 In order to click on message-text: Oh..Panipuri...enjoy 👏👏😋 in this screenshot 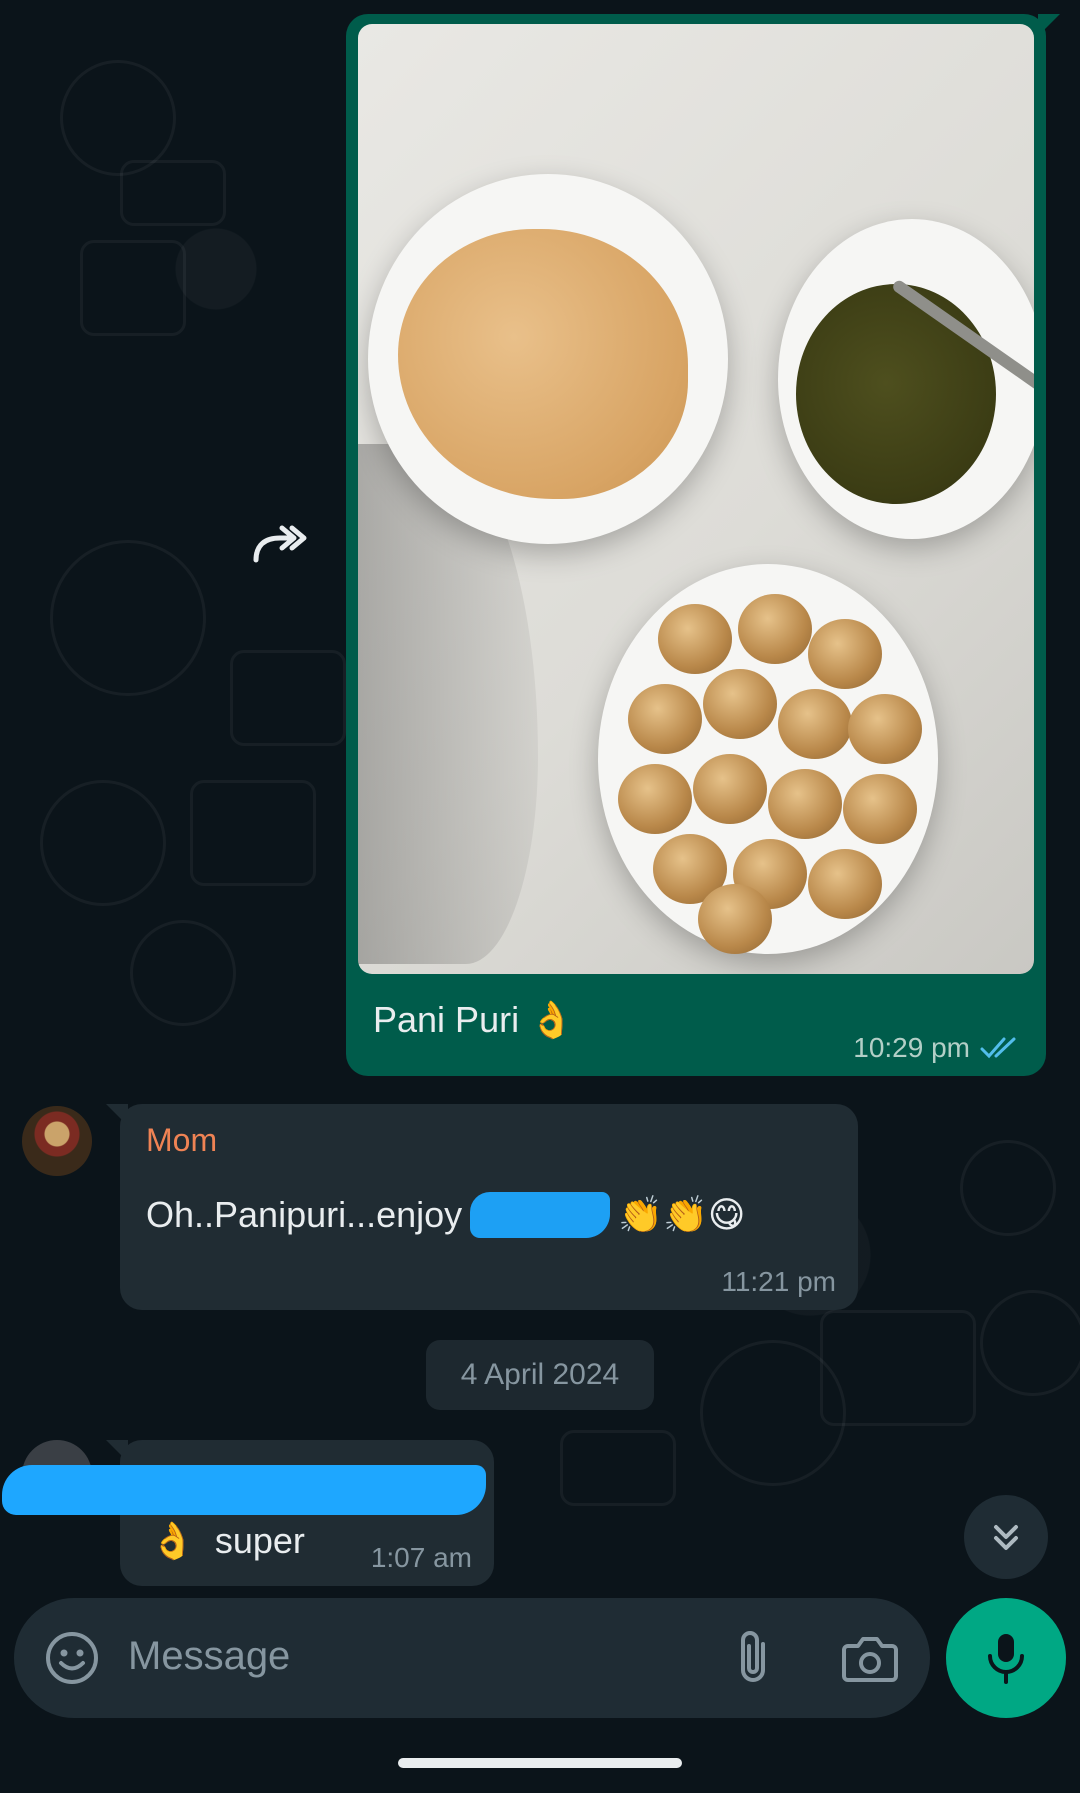, I will do `click(446, 1215)`.